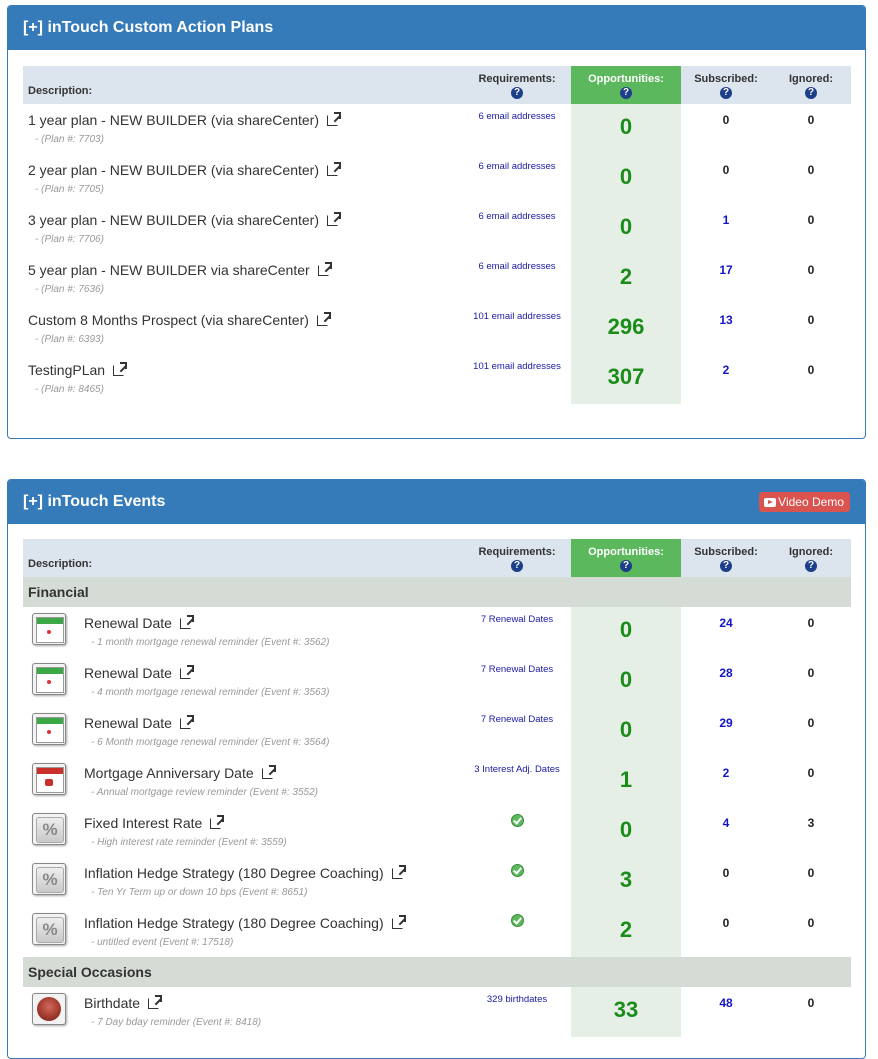 Image resolution: width=878 pixels, height=1059 pixels. I want to click on opportunities-count: 3, so click(626, 880).